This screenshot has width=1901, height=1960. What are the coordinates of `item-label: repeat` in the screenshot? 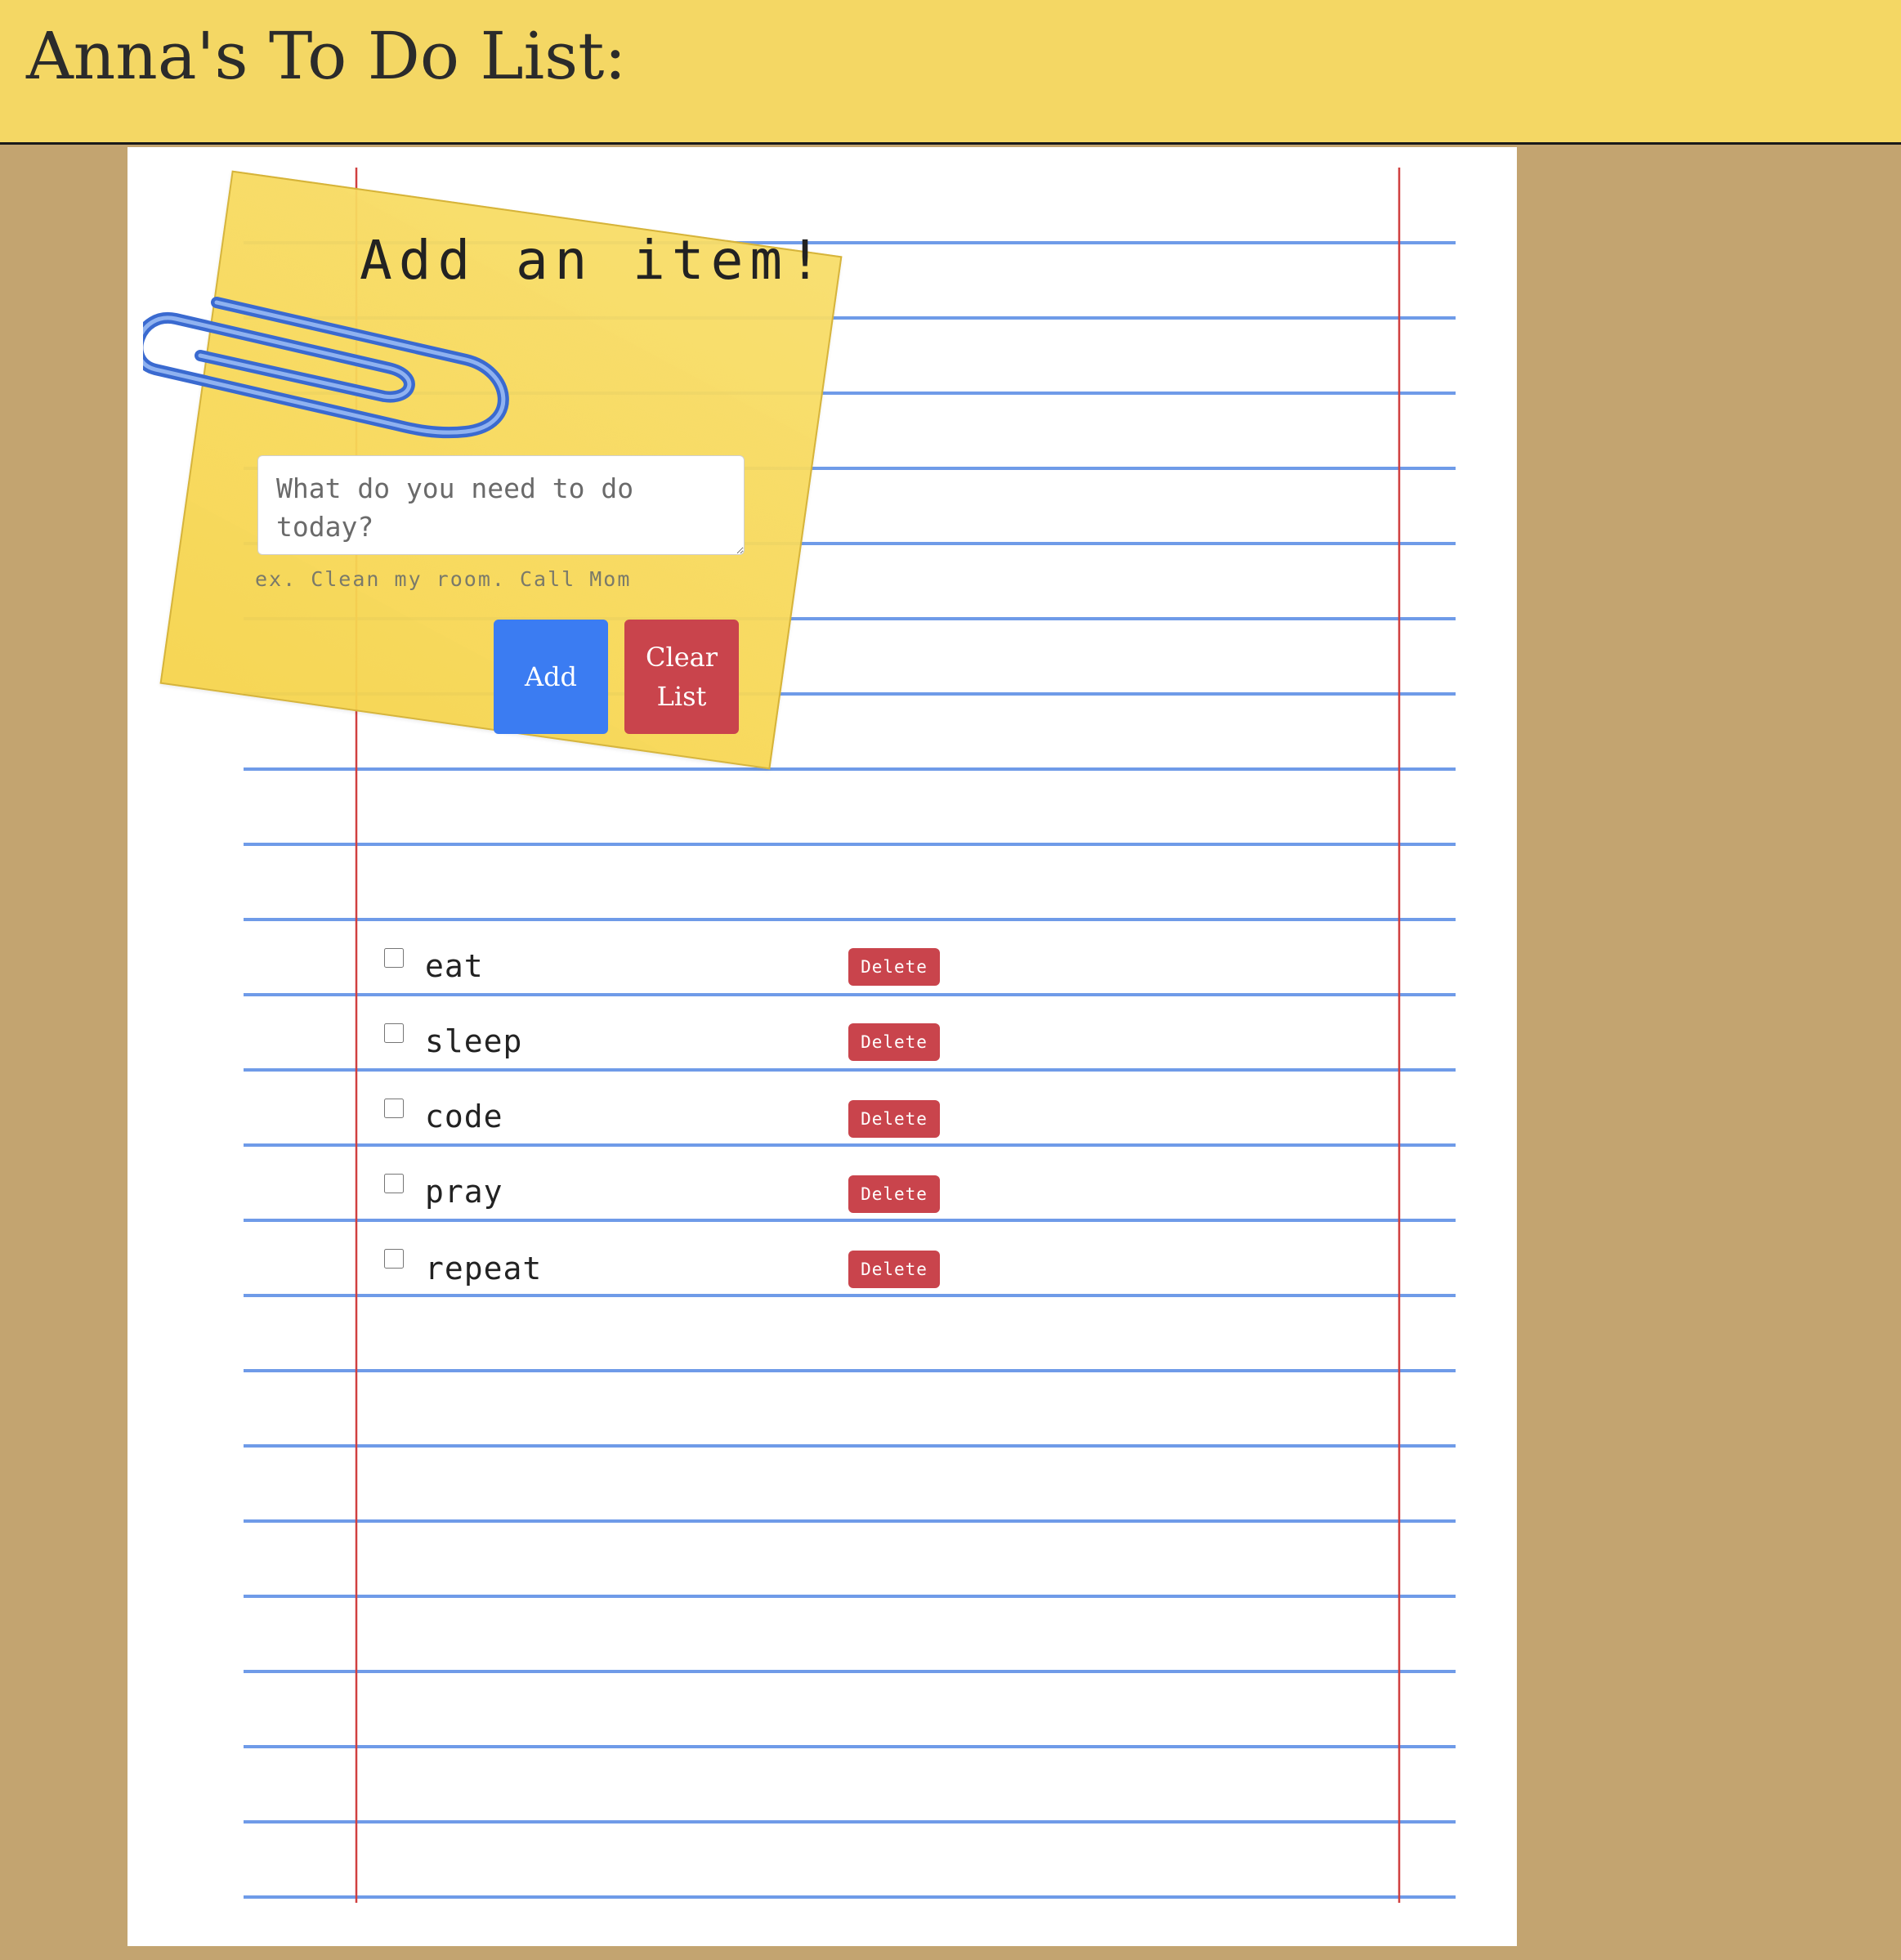 It's located at (484, 1269).